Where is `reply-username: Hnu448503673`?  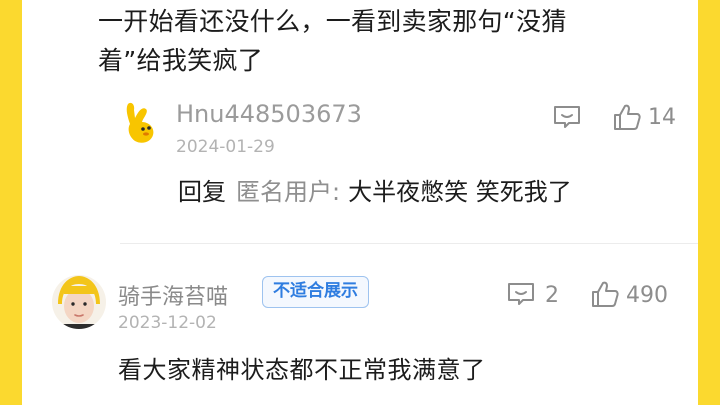 reply-username: Hnu448503673 is located at coordinates (269, 114).